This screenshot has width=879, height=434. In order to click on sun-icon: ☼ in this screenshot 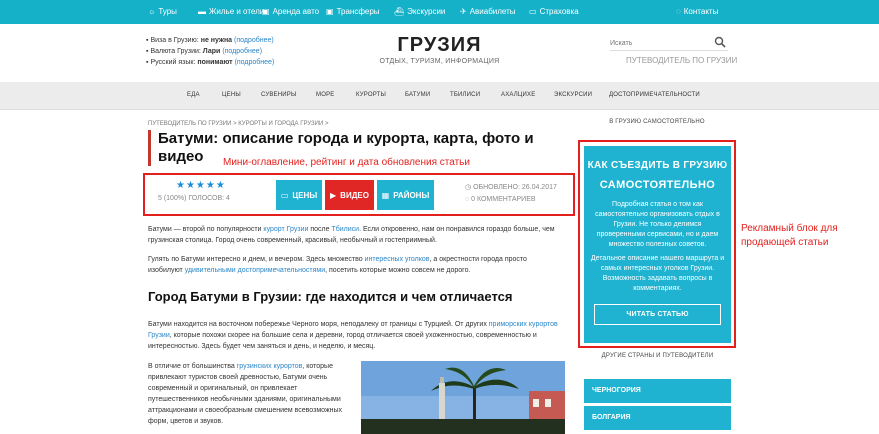, I will do `click(152, 11)`.